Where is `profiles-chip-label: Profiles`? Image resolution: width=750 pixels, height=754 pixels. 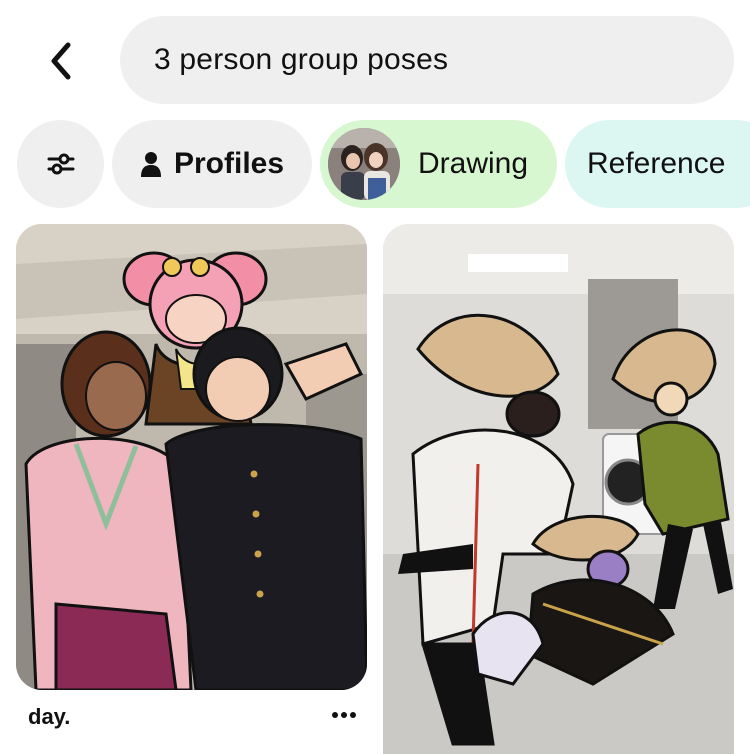 profiles-chip-label: Profiles is located at coordinates (229, 163).